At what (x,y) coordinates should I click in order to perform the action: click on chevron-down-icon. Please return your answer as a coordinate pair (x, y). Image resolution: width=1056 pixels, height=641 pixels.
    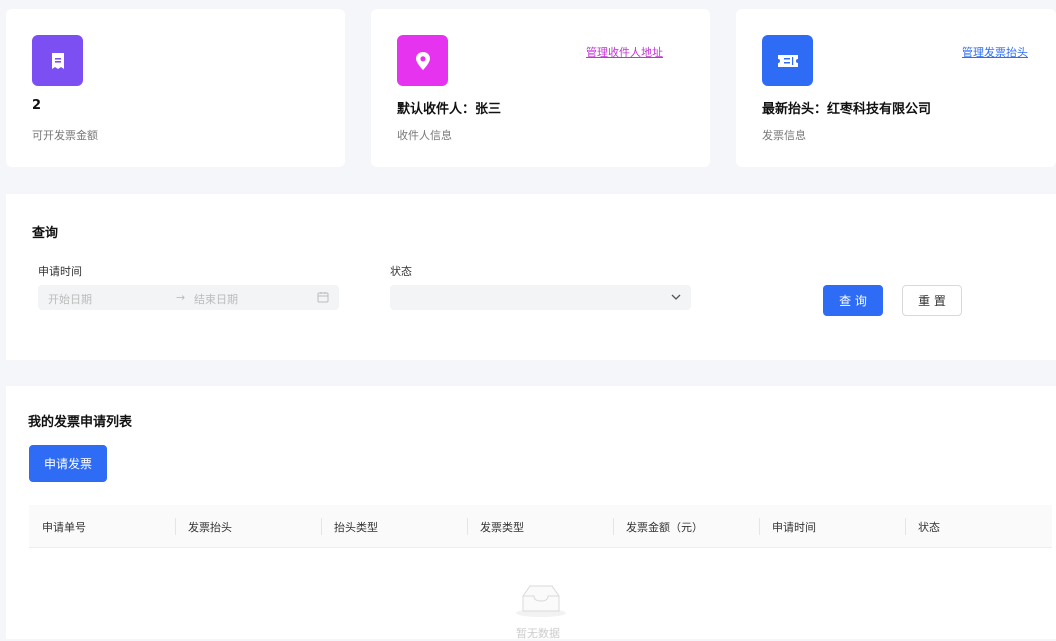
    Looking at the image, I should click on (676, 297).